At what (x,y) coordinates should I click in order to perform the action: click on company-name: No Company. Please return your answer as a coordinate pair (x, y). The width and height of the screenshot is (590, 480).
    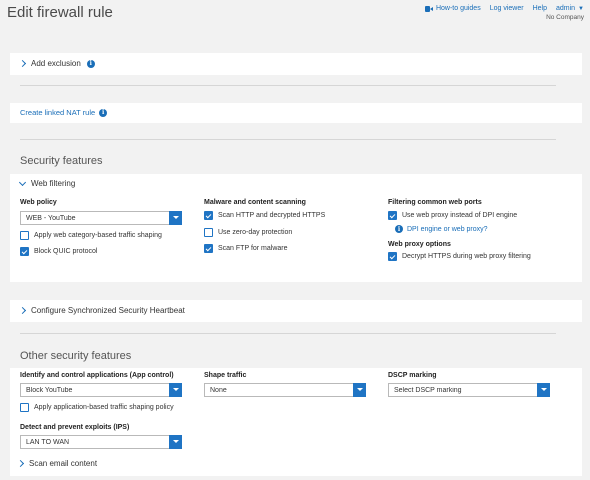
    Looking at the image, I should click on (565, 17).